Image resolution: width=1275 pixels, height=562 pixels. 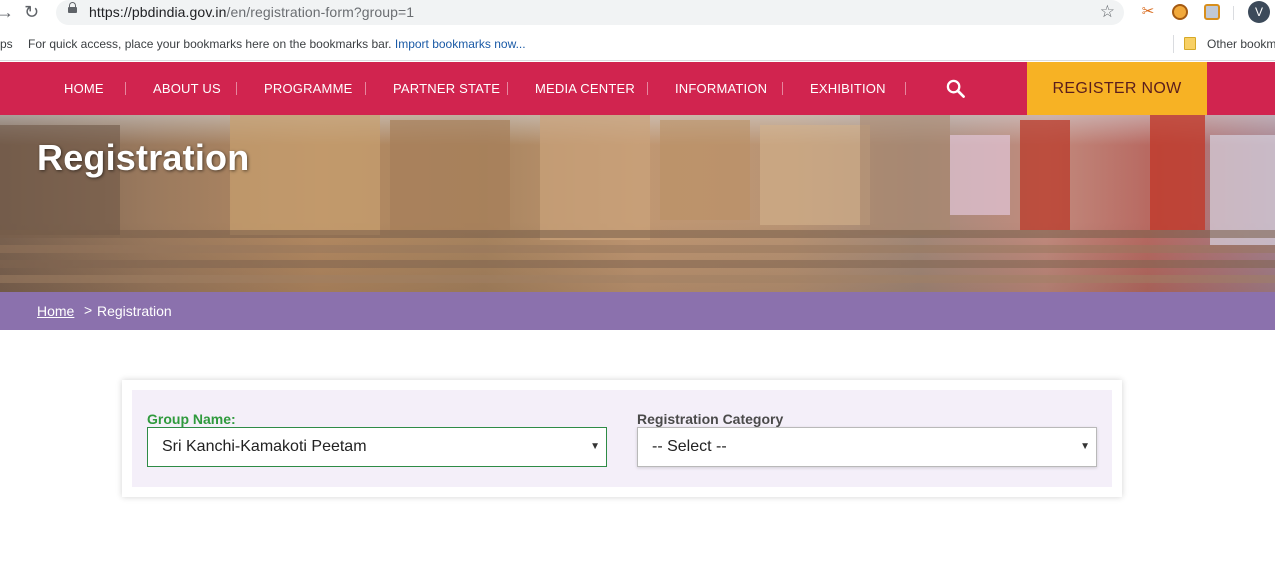 What do you see at coordinates (55, 311) in the screenshot?
I see `breadcrumb-home-link: Home` at bounding box center [55, 311].